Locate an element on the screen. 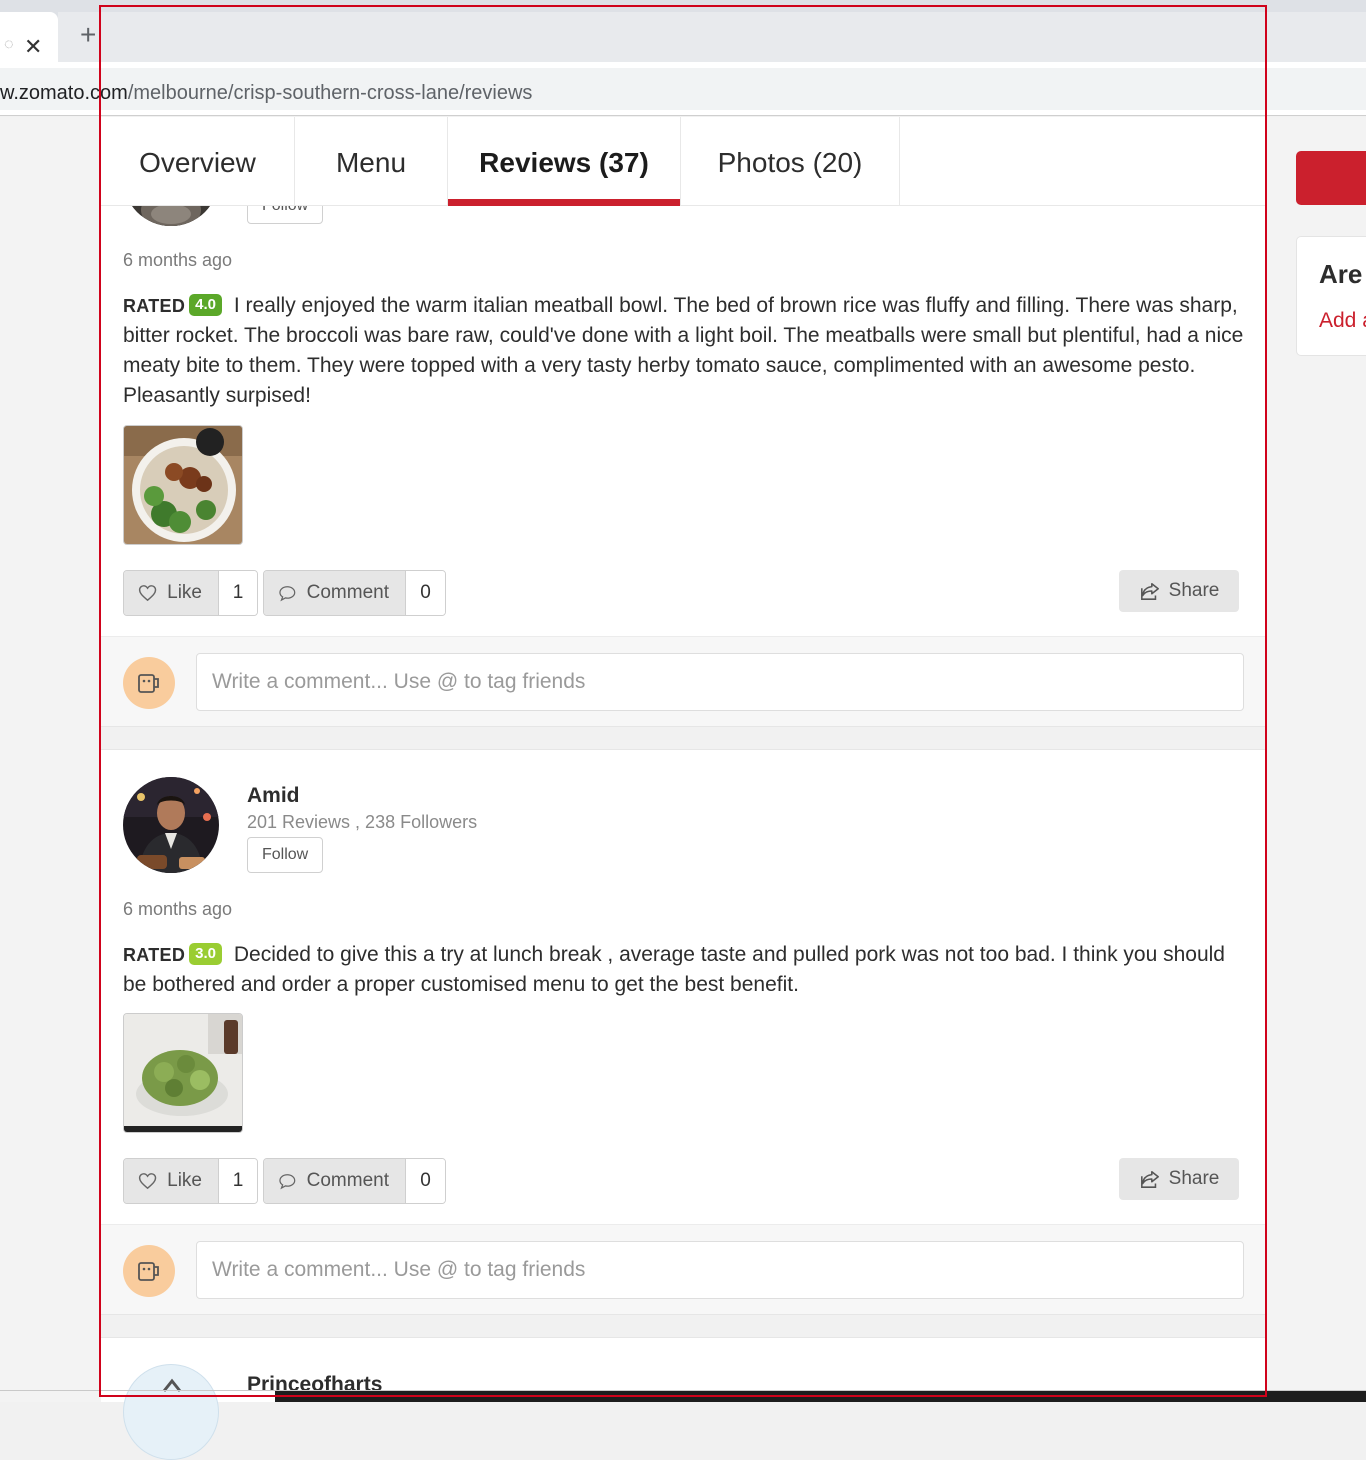  taskbar-strip is located at coordinates (820, 1396).